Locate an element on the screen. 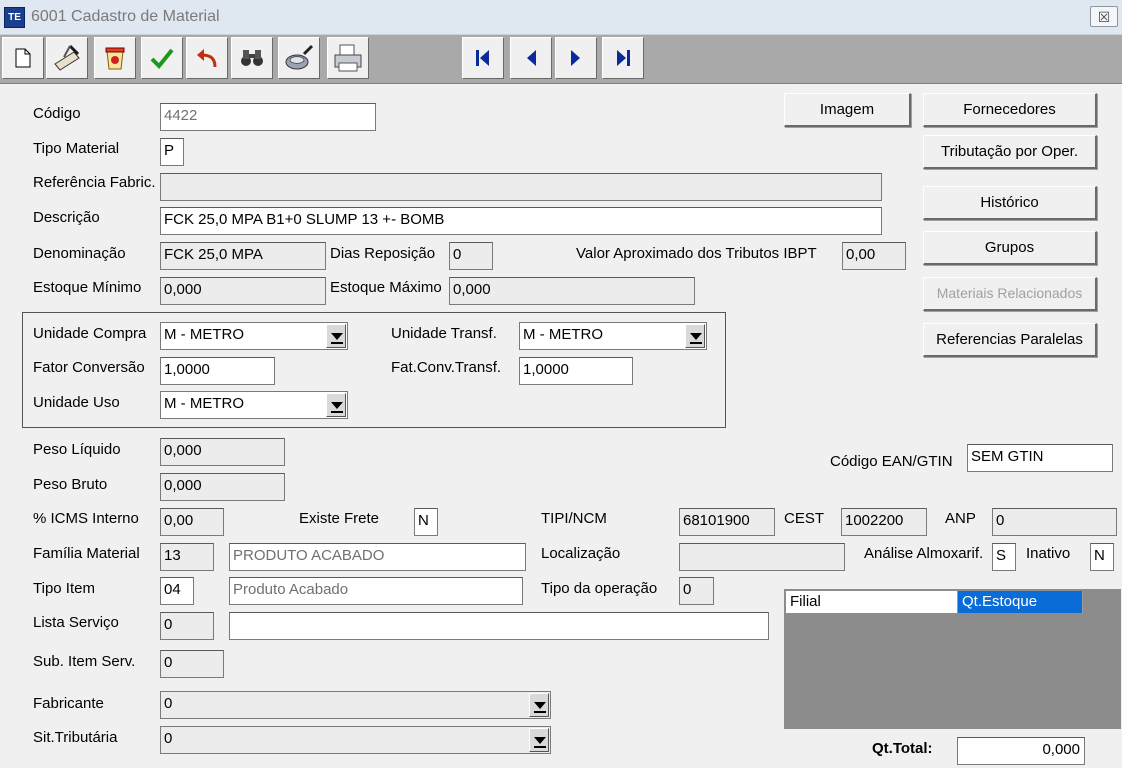  tipi-ncm-field: 68101900 is located at coordinates (727, 522).